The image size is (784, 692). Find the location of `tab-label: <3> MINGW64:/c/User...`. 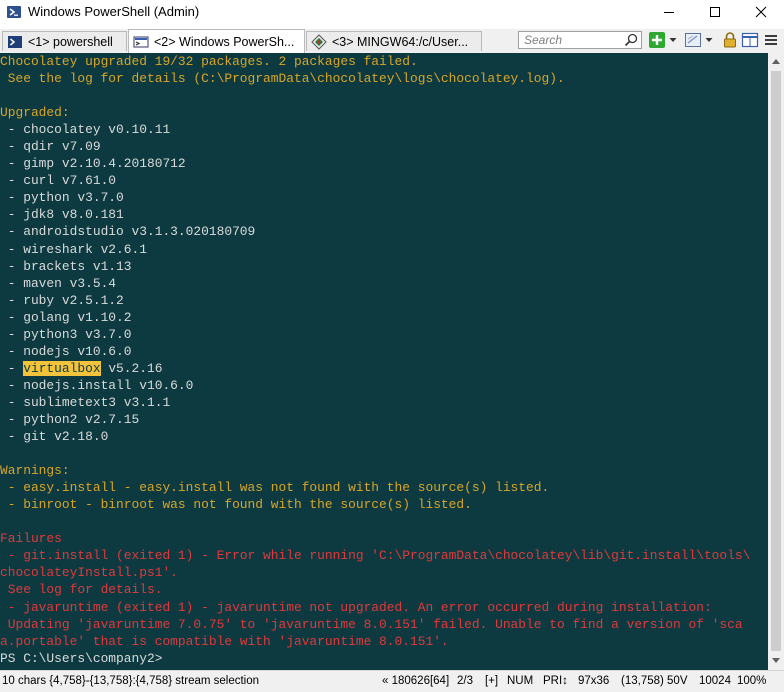

tab-label: <3> MINGW64:/c/User... is located at coordinates (400, 41).